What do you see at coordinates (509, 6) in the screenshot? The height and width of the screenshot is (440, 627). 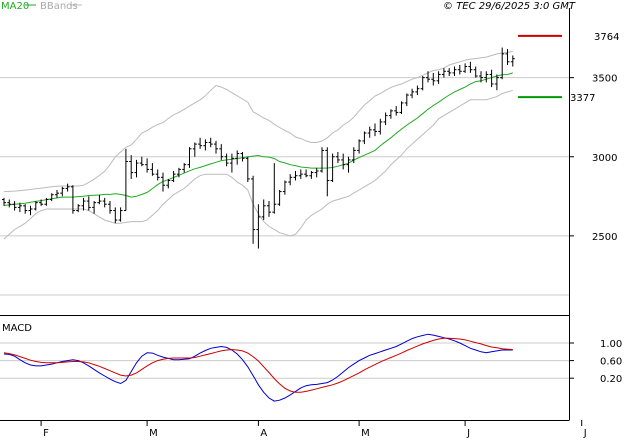 I see `copyright-text: © TEC 29/6/2025 3:0 GMT` at bounding box center [509, 6].